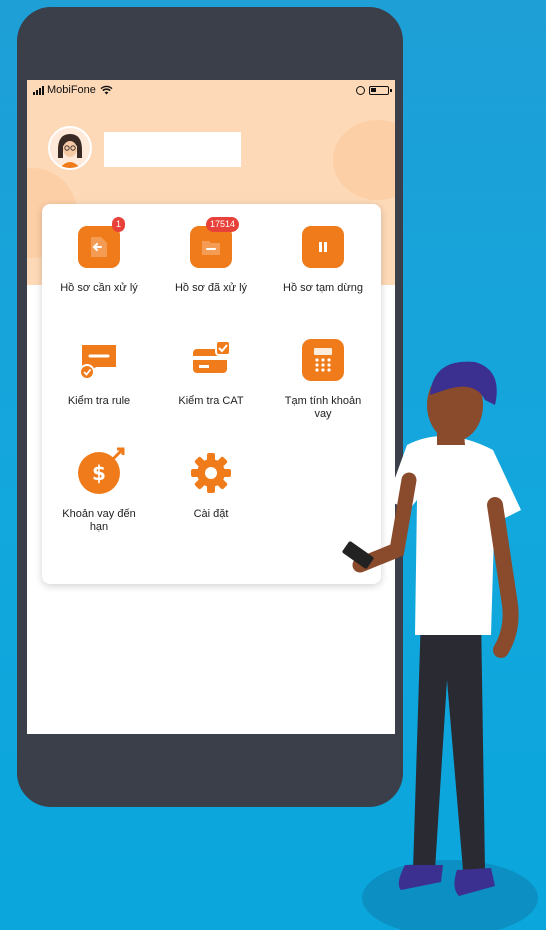 The height and width of the screenshot is (930, 546). I want to click on signal-icon, so click(38, 90).